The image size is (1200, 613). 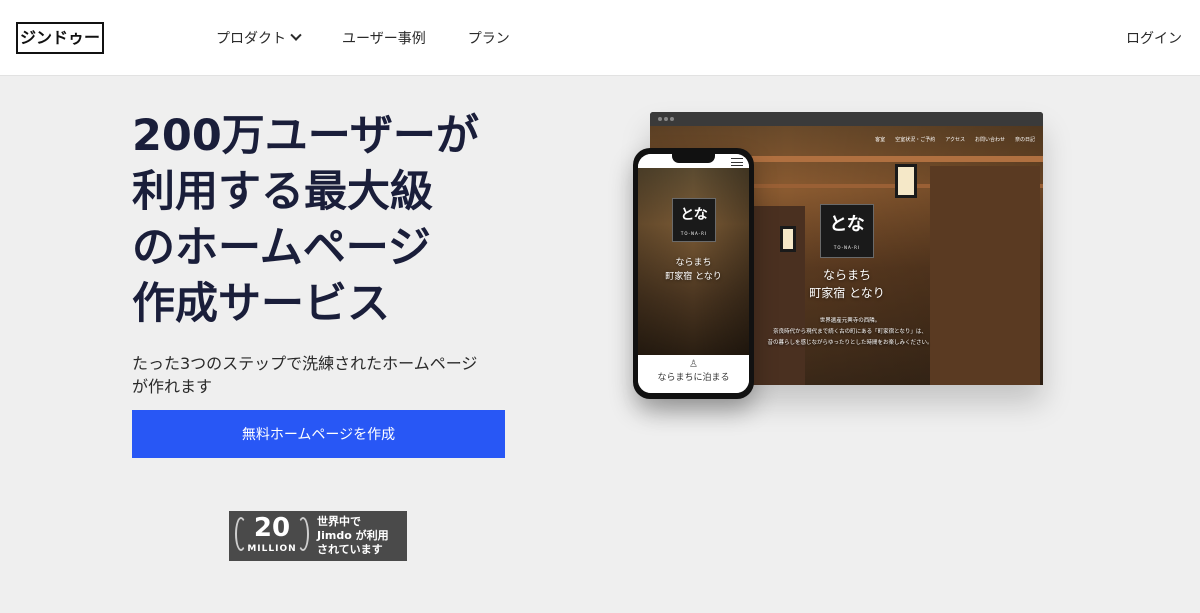 I want to click on nav-item-user-cases: ユーザー事例, so click(x=384, y=38).